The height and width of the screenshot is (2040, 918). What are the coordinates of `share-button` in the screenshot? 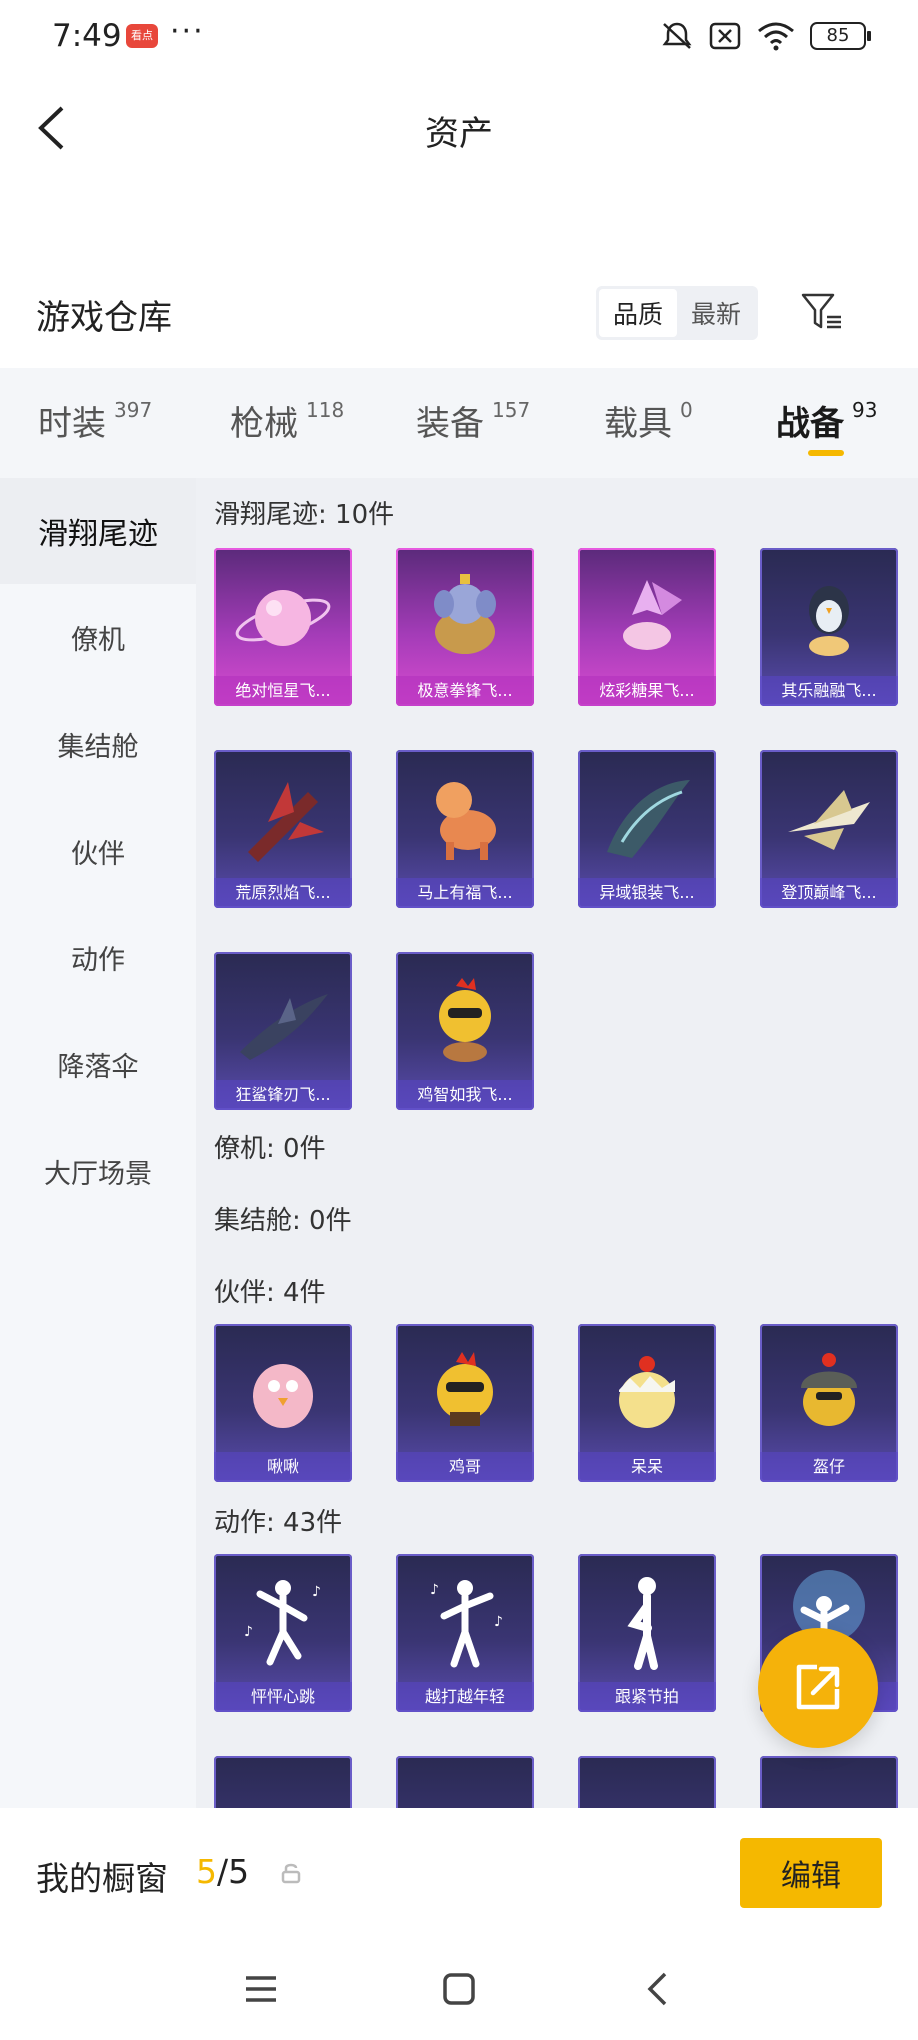 It's located at (818, 1688).